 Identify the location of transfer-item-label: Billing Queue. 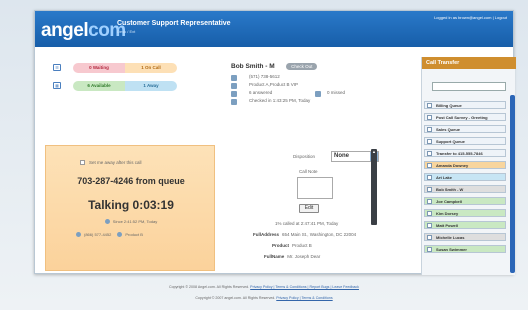
(449, 105).